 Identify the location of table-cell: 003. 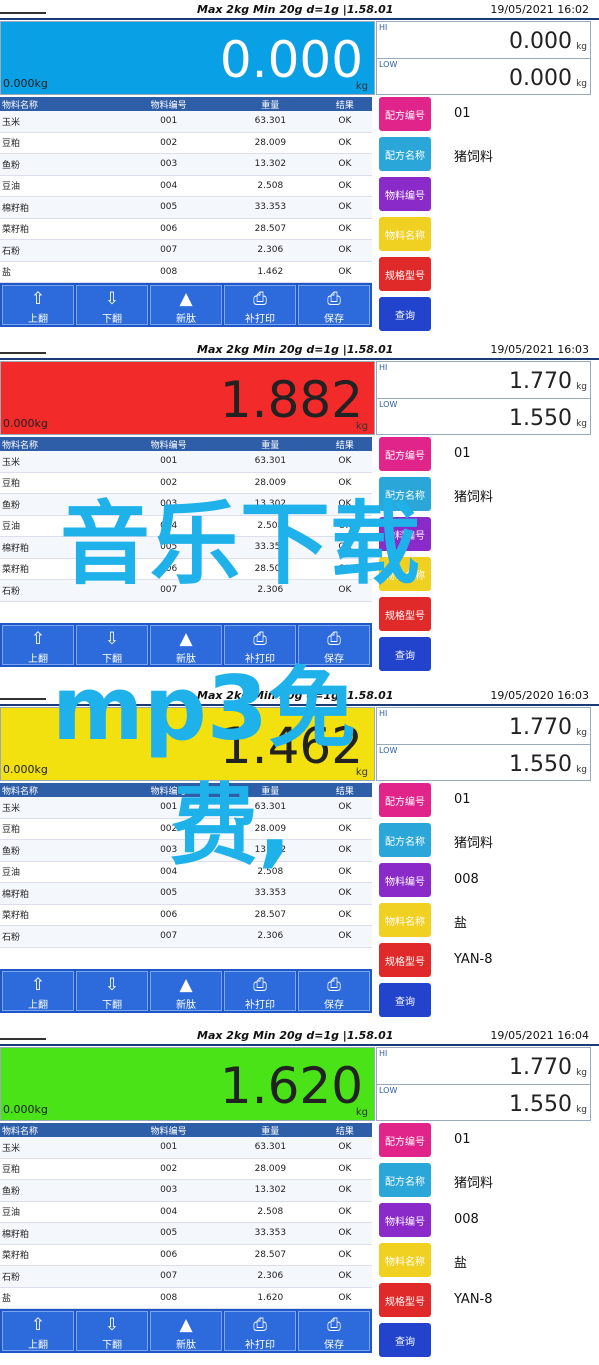
(168, 1190).